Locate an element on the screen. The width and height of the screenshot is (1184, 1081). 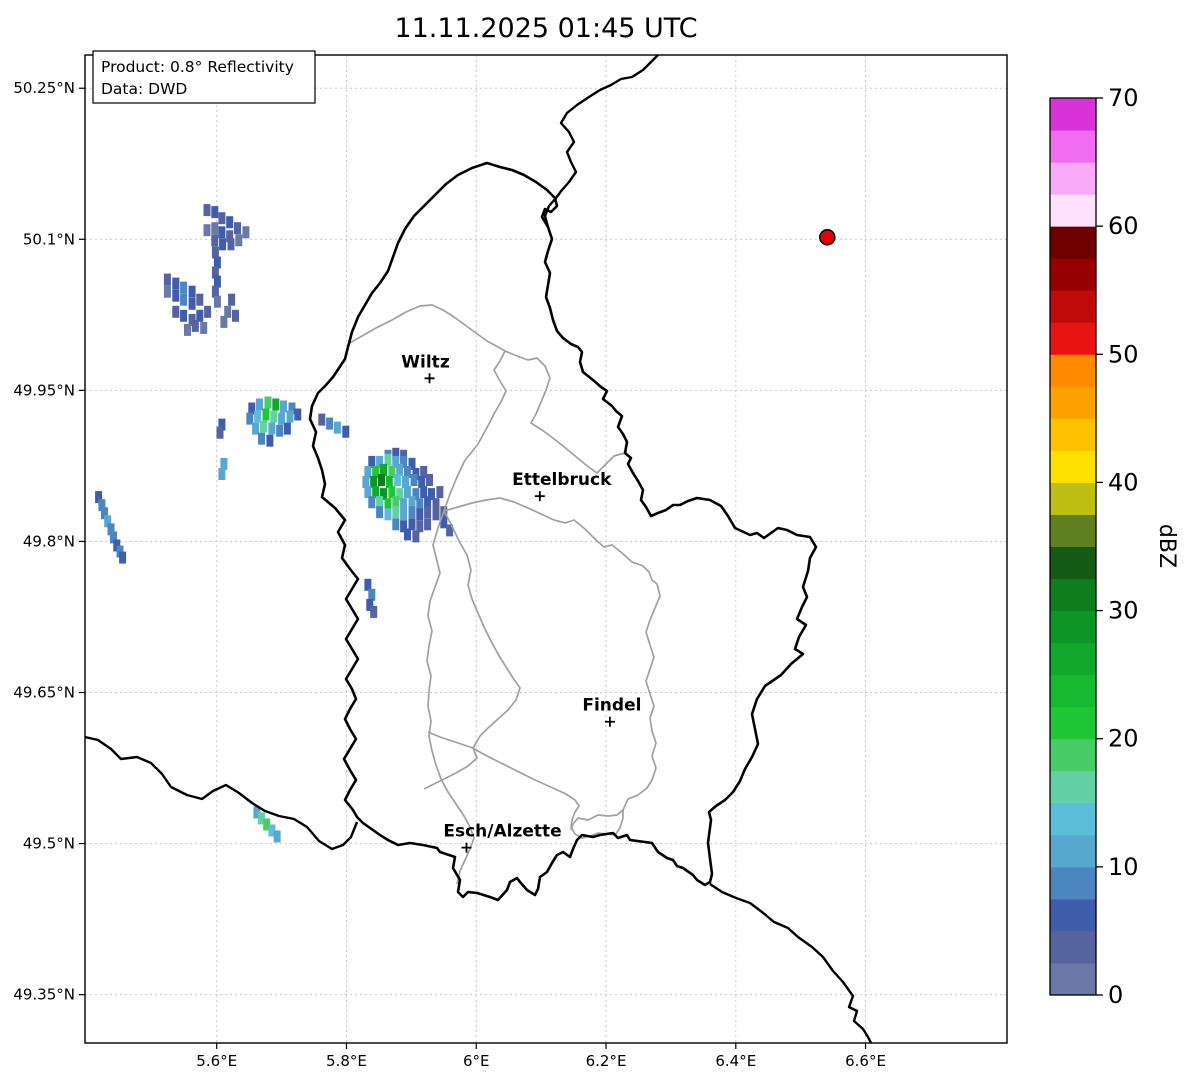
city-label: Ettelbruck is located at coordinates (562, 480).